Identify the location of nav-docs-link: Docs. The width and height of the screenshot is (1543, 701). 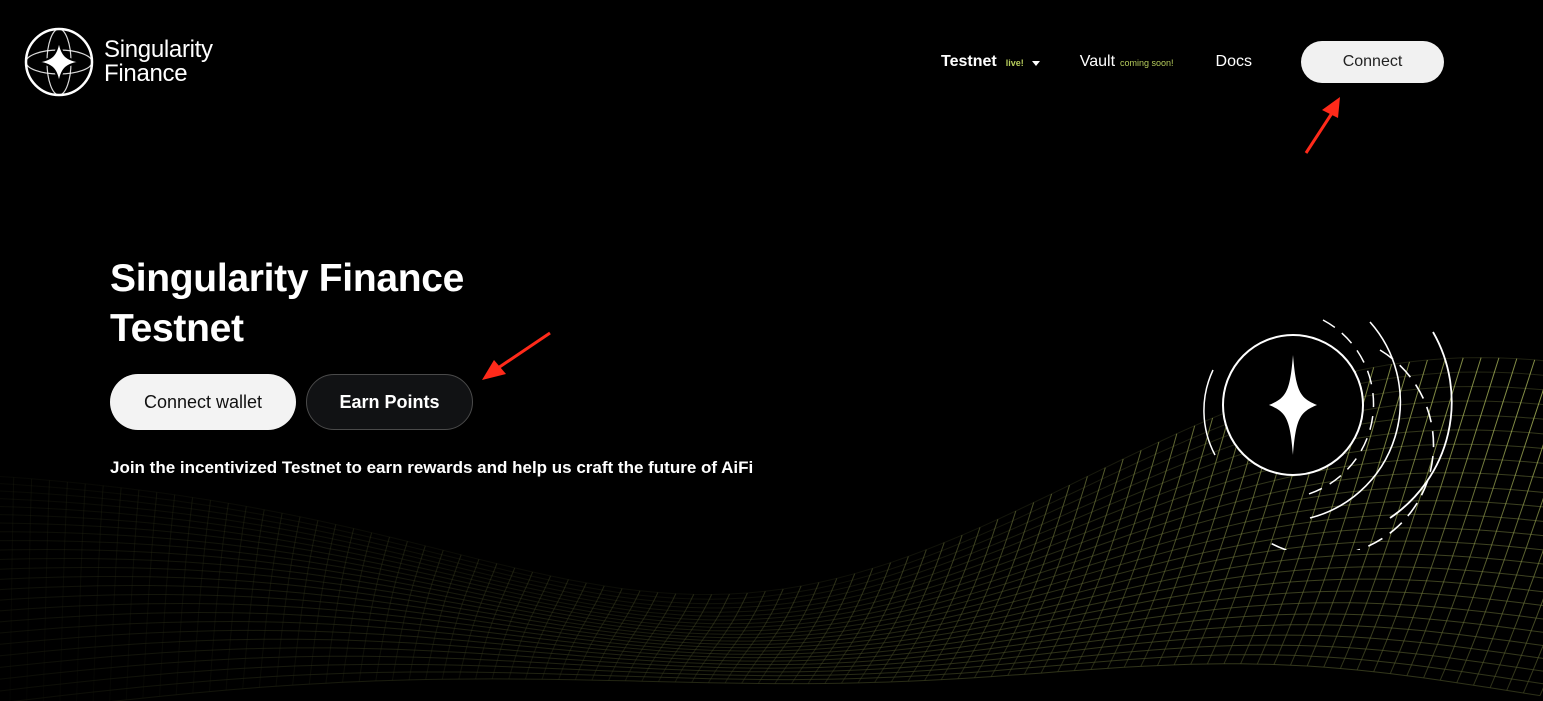
(1234, 62).